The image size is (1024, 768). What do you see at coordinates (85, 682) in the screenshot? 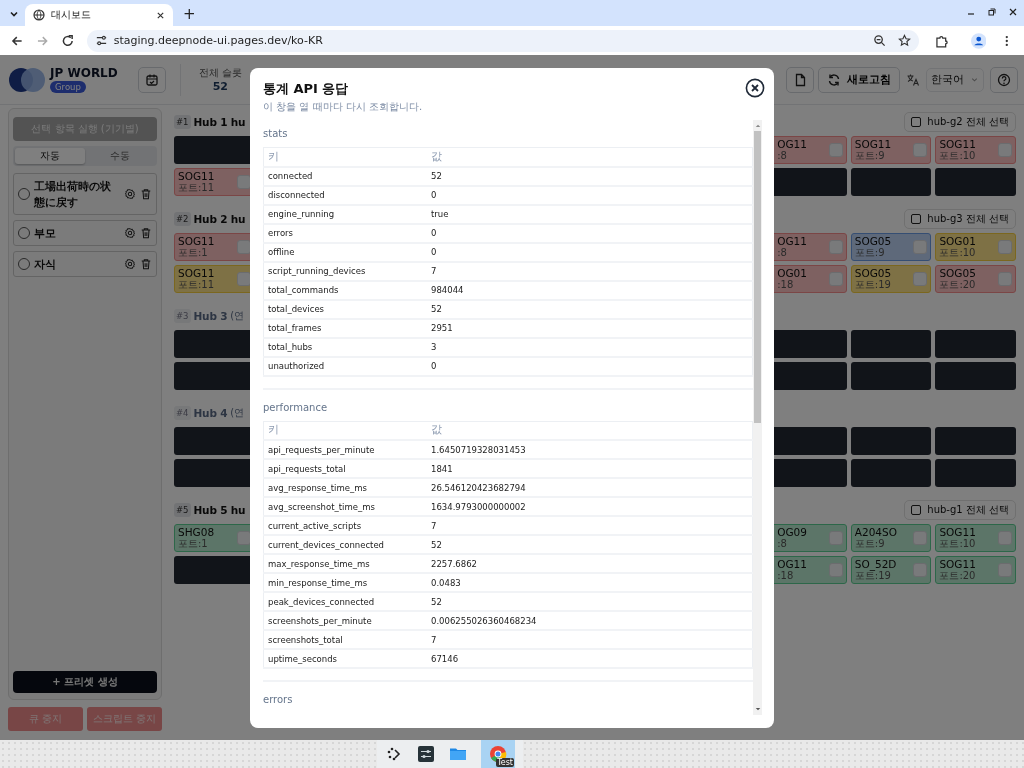
I see `create-preset-button: + 프리셋 생성` at bounding box center [85, 682].